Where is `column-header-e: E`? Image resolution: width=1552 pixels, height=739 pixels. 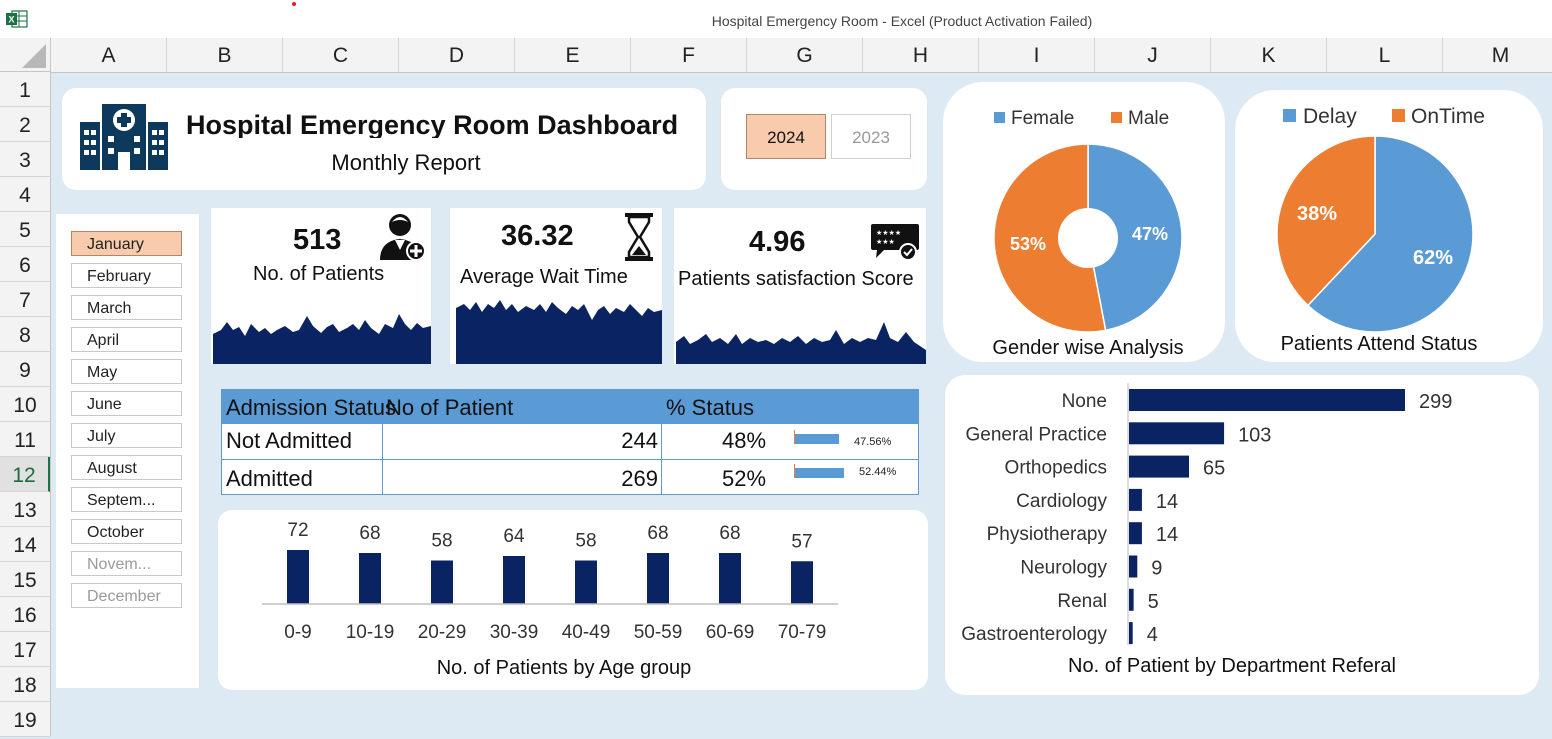 column-header-e: E is located at coordinates (573, 55).